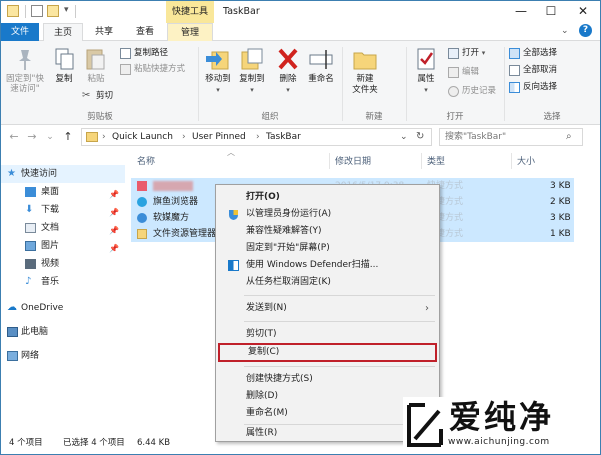  Describe the element at coordinates (471, 91) in the screenshot. I see `history-button: 历史记录` at that location.